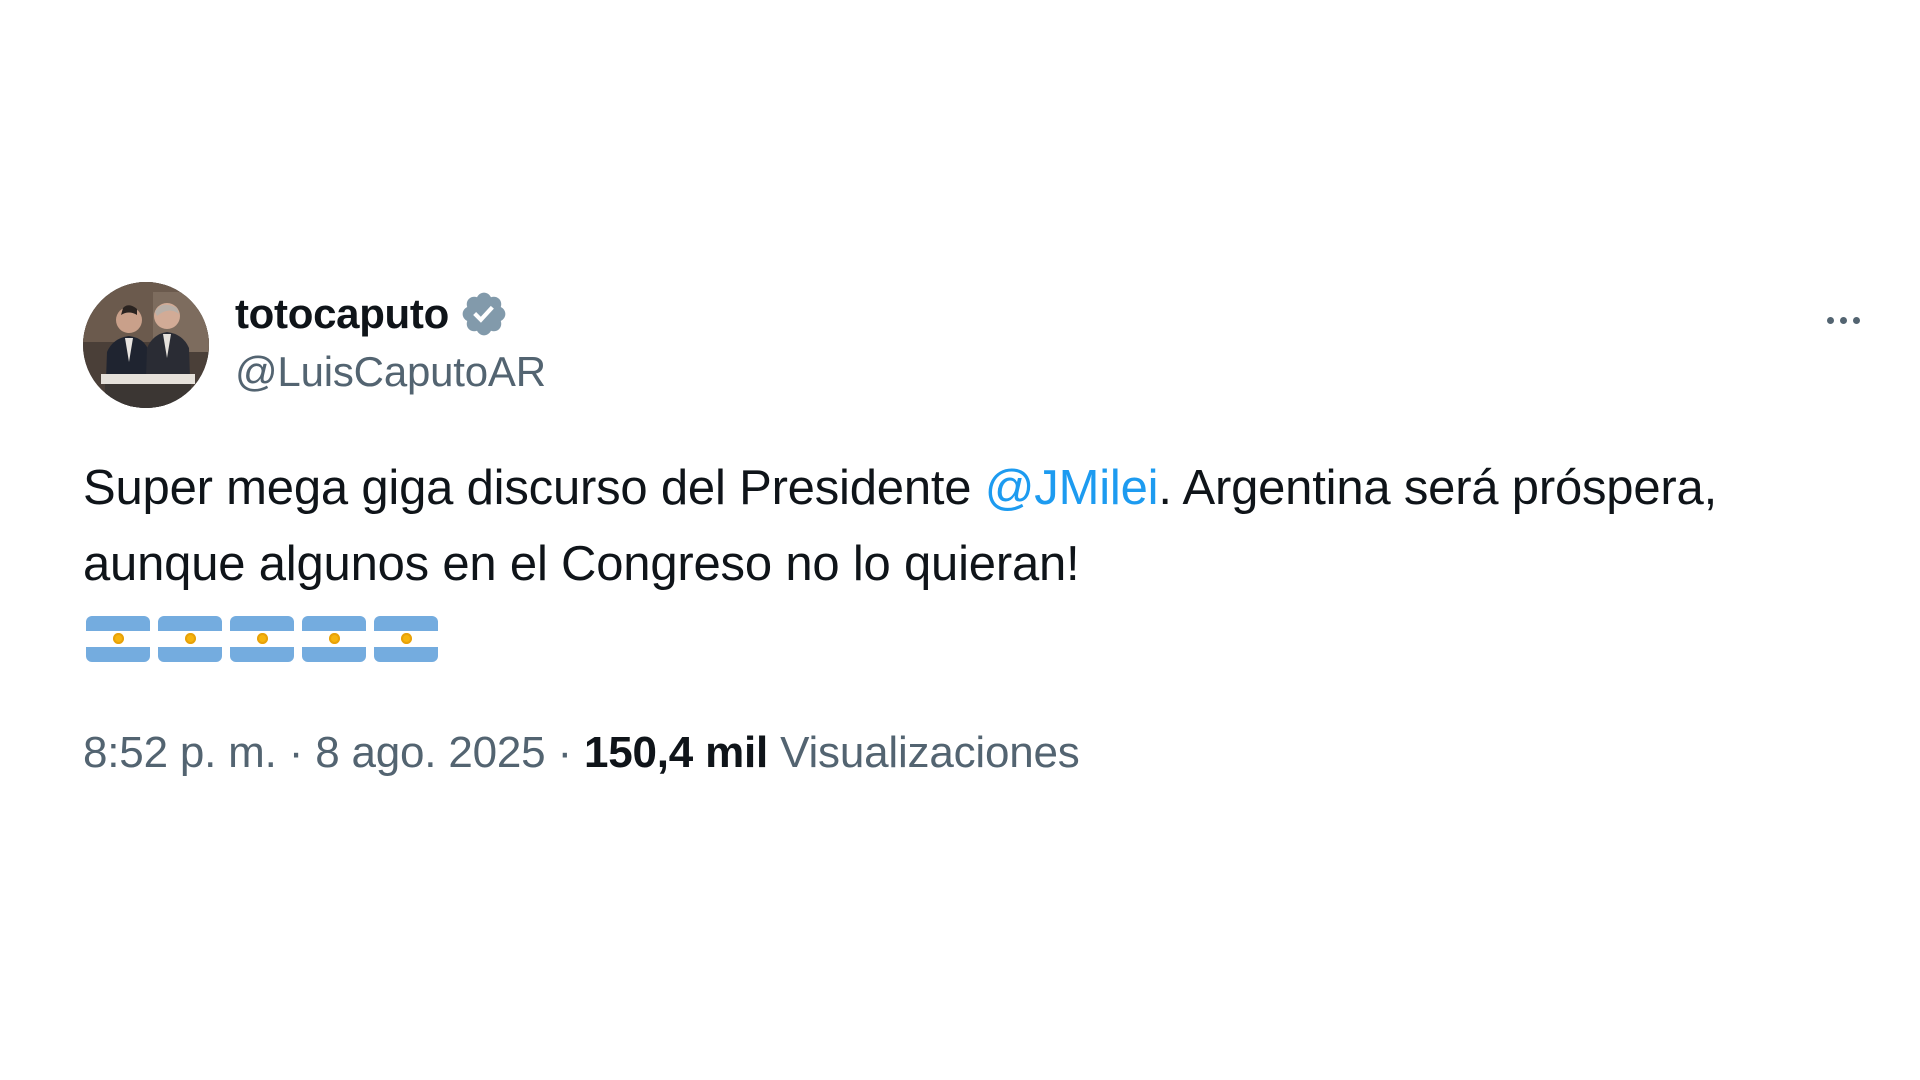  I want to click on user-handle: @LuisCaputoAR, so click(390, 372).